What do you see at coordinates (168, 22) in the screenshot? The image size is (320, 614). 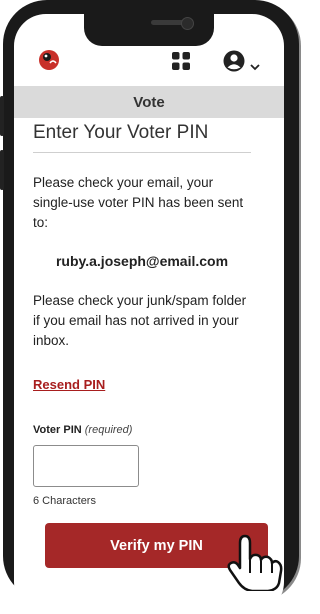 I see `phone-speaker` at bounding box center [168, 22].